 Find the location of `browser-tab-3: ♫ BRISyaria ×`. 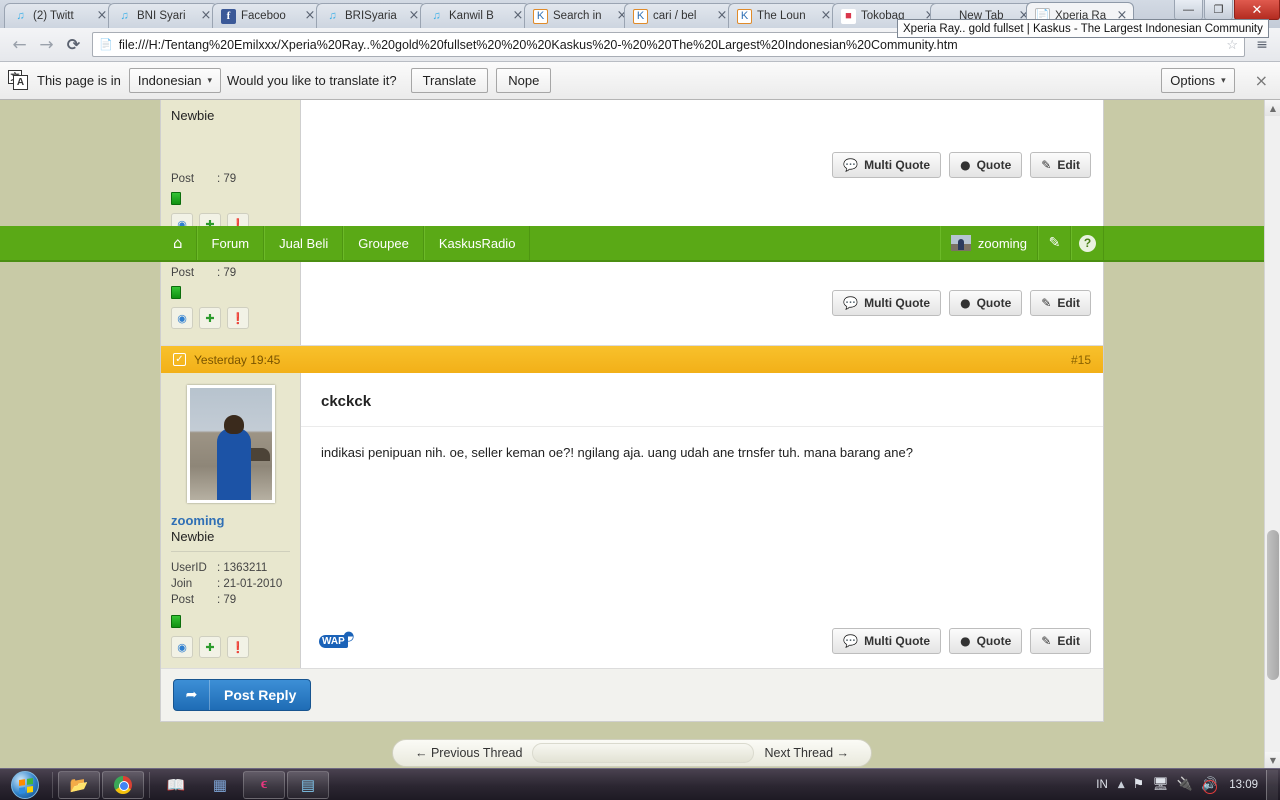

browser-tab-3: ♫ BRISyaria × is located at coordinates (371, 15).